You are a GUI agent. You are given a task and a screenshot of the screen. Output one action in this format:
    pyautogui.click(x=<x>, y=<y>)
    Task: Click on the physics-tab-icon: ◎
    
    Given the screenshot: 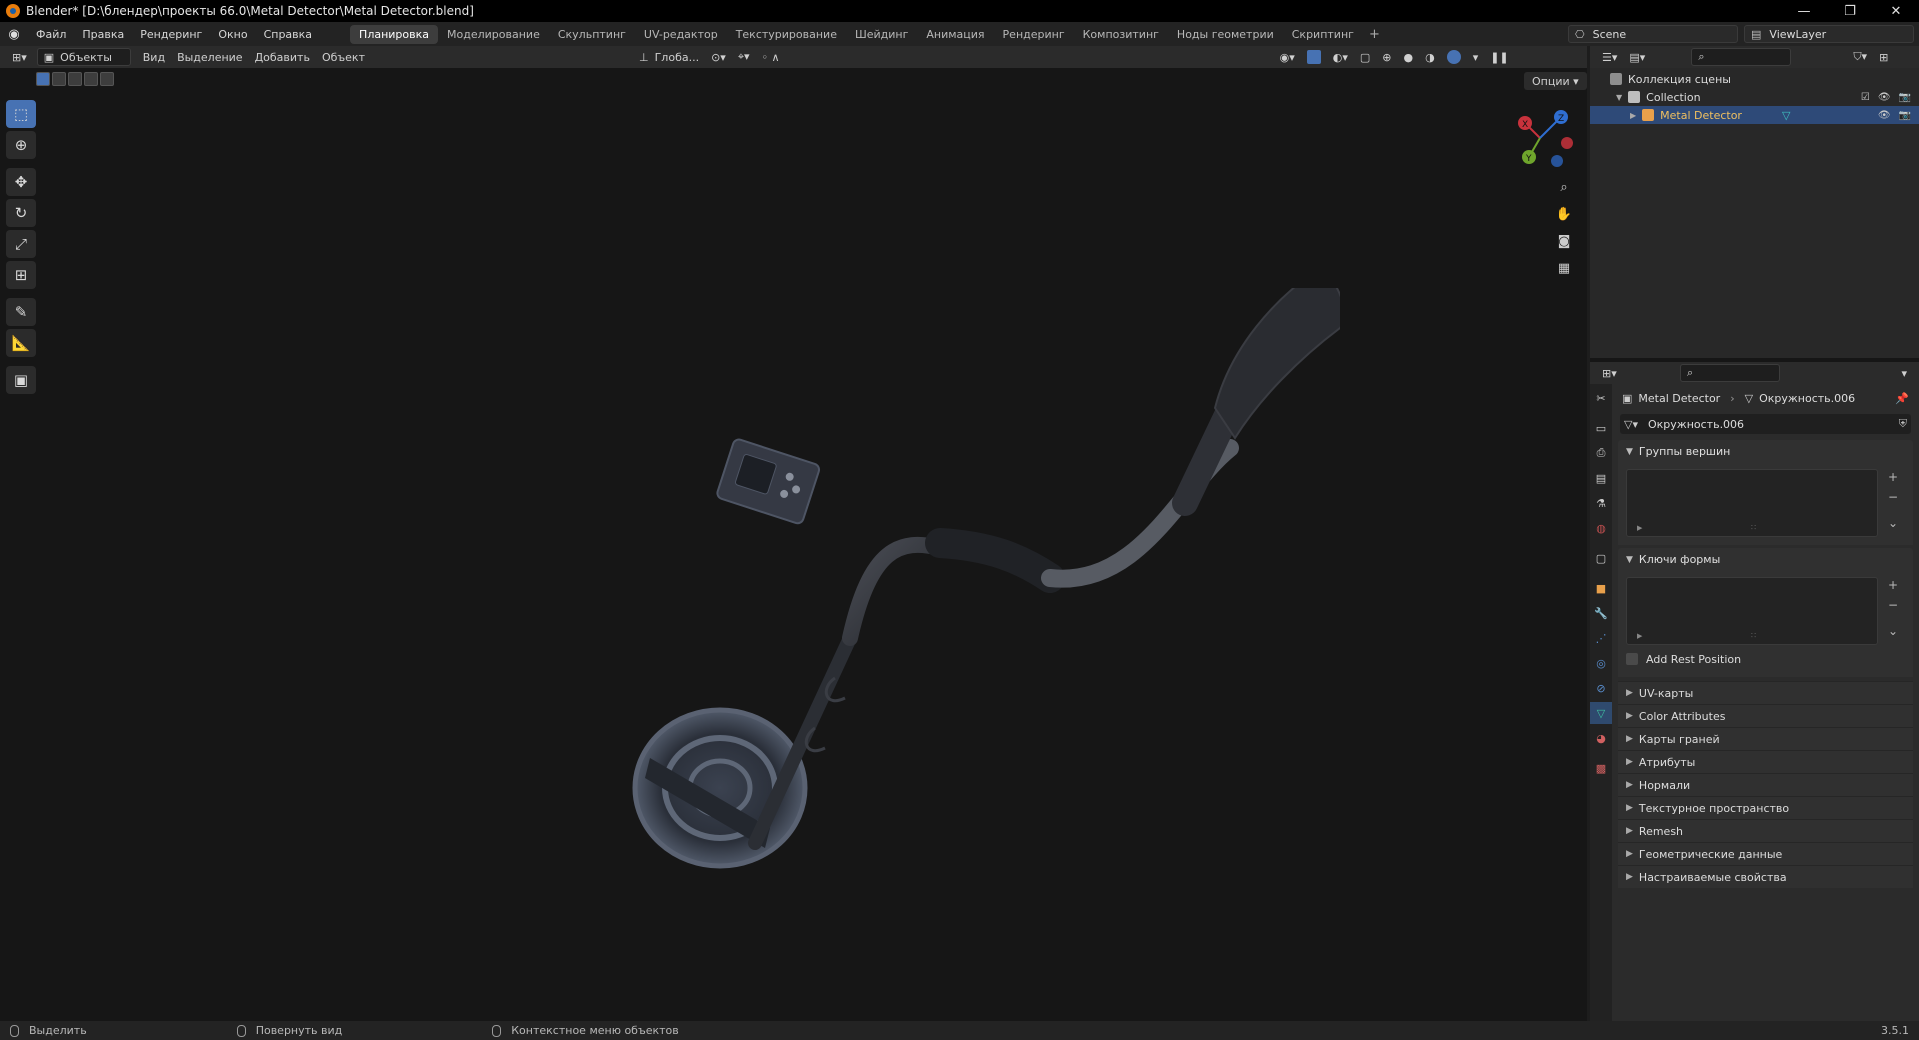 What is the action you would take?
    pyautogui.click(x=1601, y=663)
    